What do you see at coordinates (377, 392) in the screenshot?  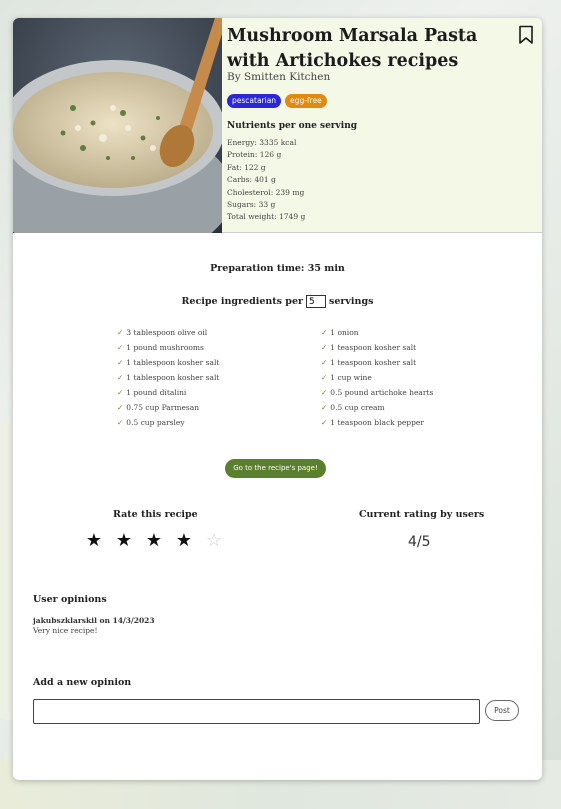 I see `ingredient-item: ✓ 0.5 pound artichoke hearts` at bounding box center [377, 392].